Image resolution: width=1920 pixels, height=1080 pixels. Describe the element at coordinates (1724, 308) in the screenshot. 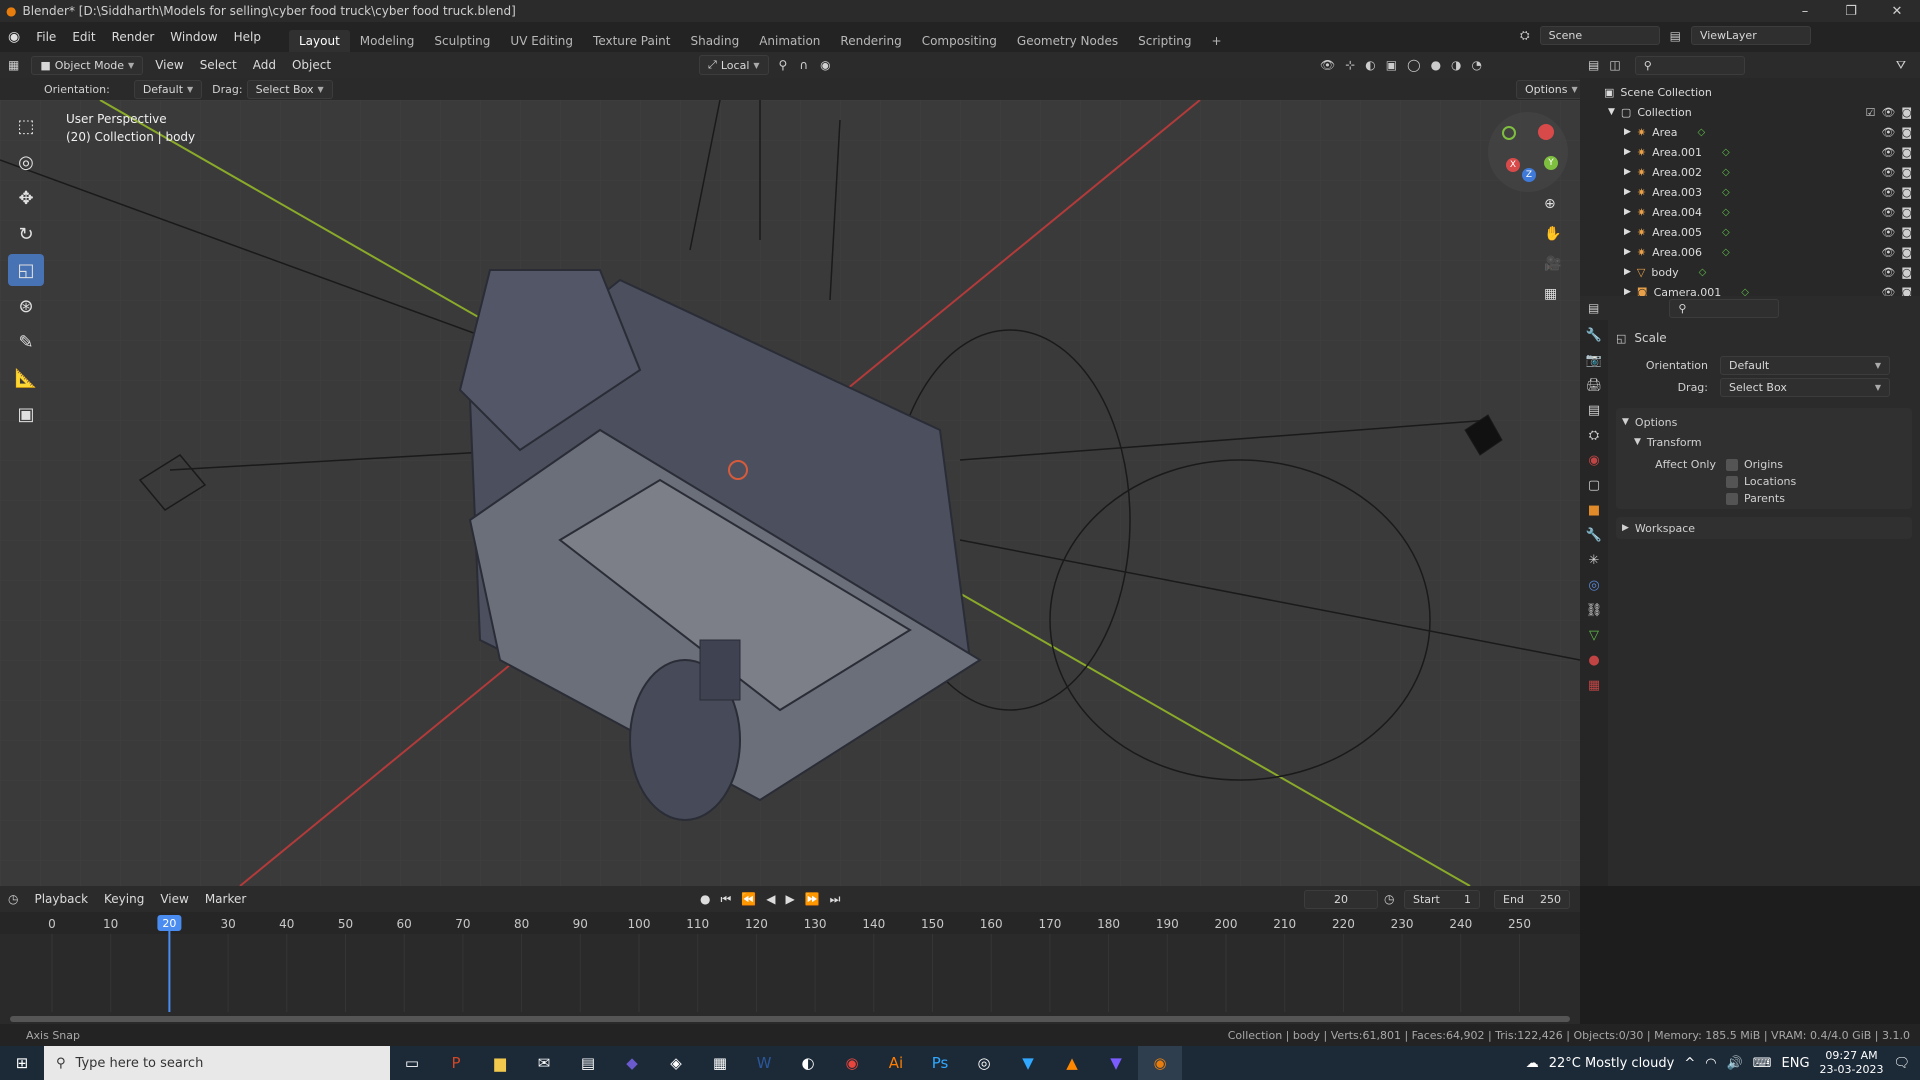

I see `properties-search-input: ⚲` at that location.